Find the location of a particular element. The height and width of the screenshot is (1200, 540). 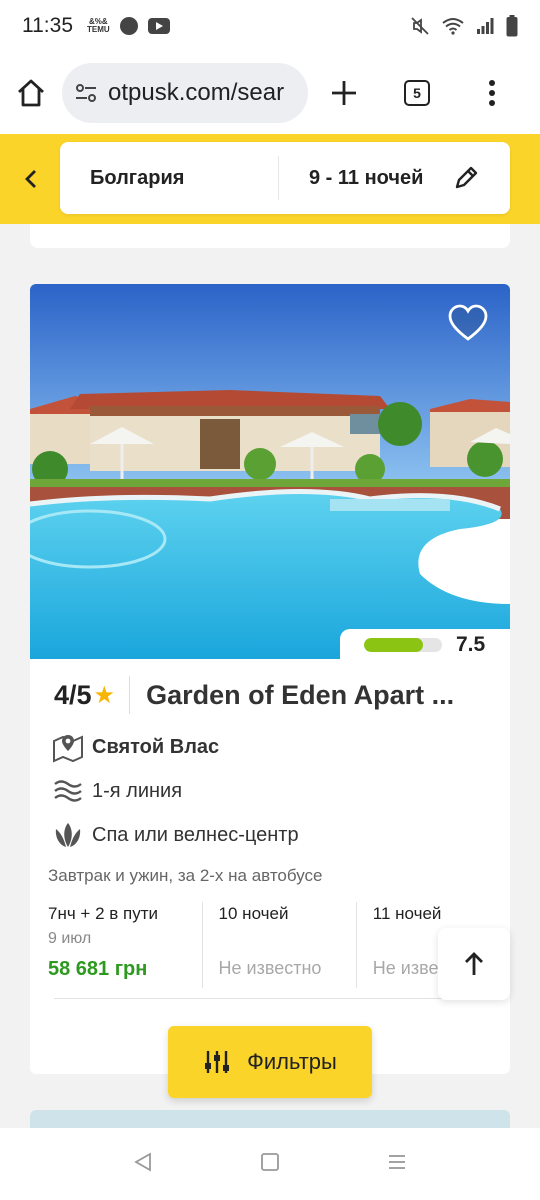

back-button is located at coordinates (31, 179).